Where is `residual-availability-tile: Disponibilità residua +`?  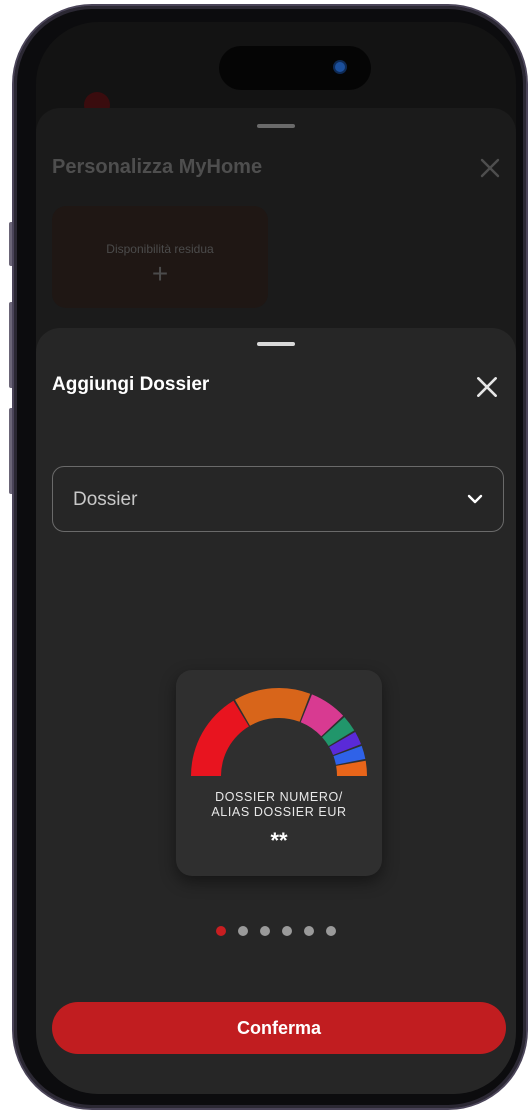
residual-availability-tile: Disponibilità residua + is located at coordinates (160, 257).